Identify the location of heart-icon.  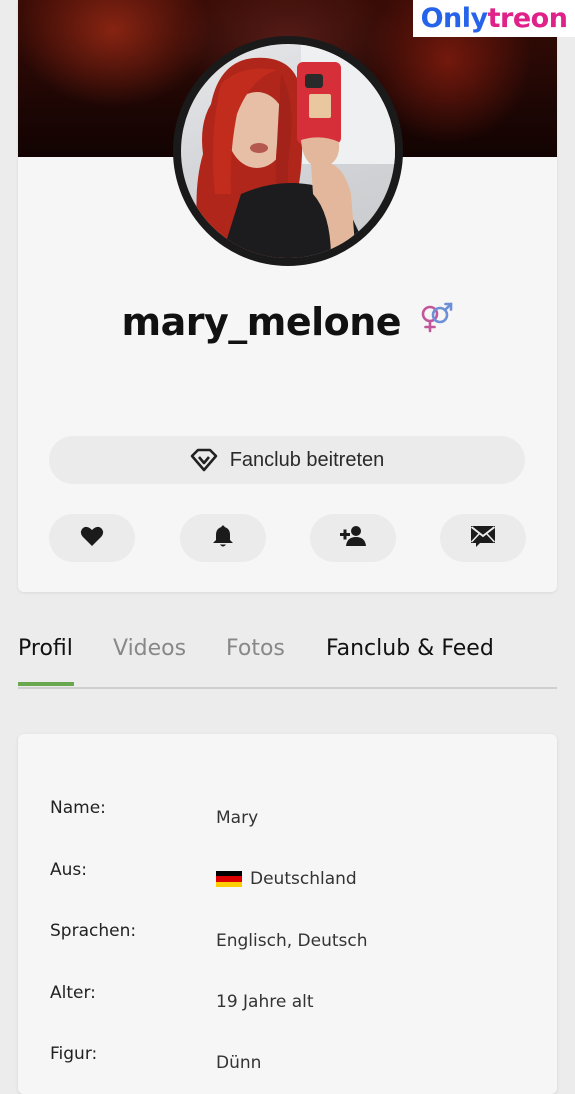
(92, 538).